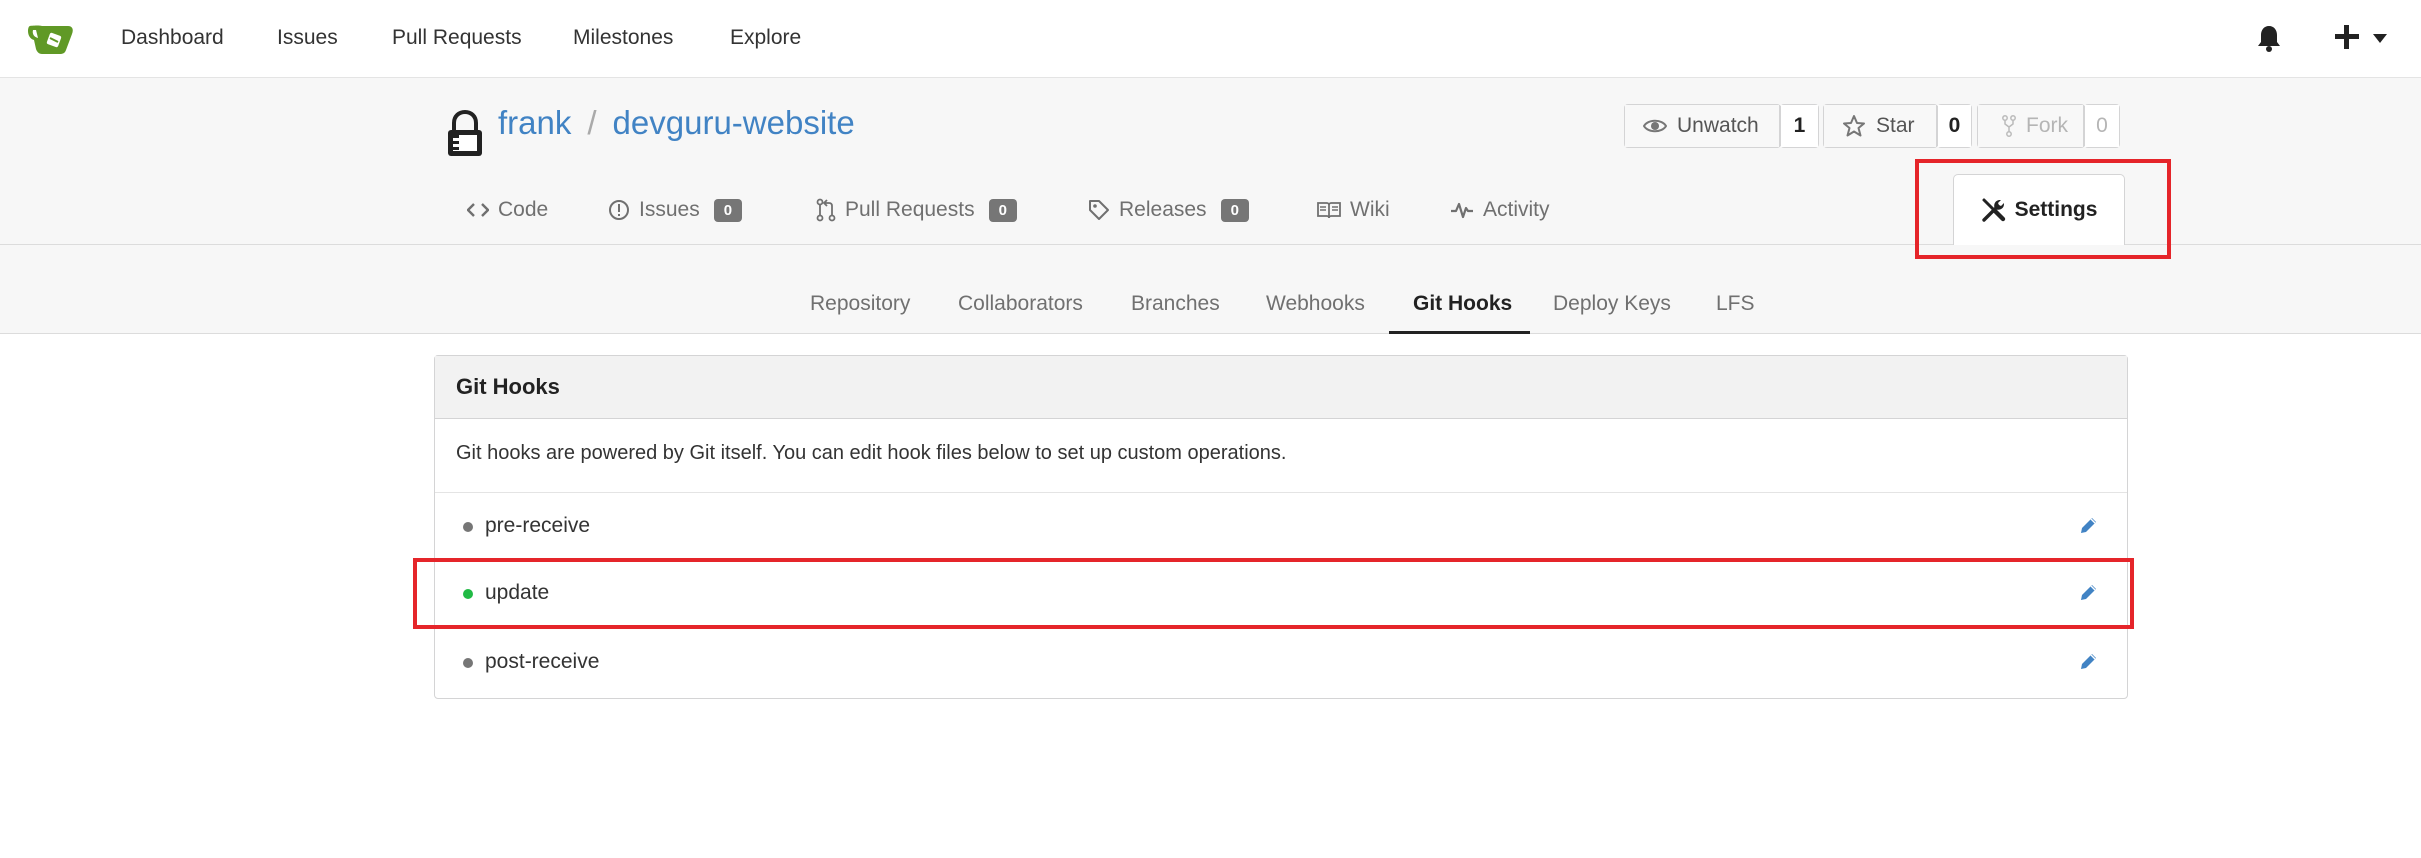 The width and height of the screenshot is (2421, 858). Describe the element at coordinates (1462, 304) in the screenshot. I see `submenu-git-hooks: Git Hooks` at that location.